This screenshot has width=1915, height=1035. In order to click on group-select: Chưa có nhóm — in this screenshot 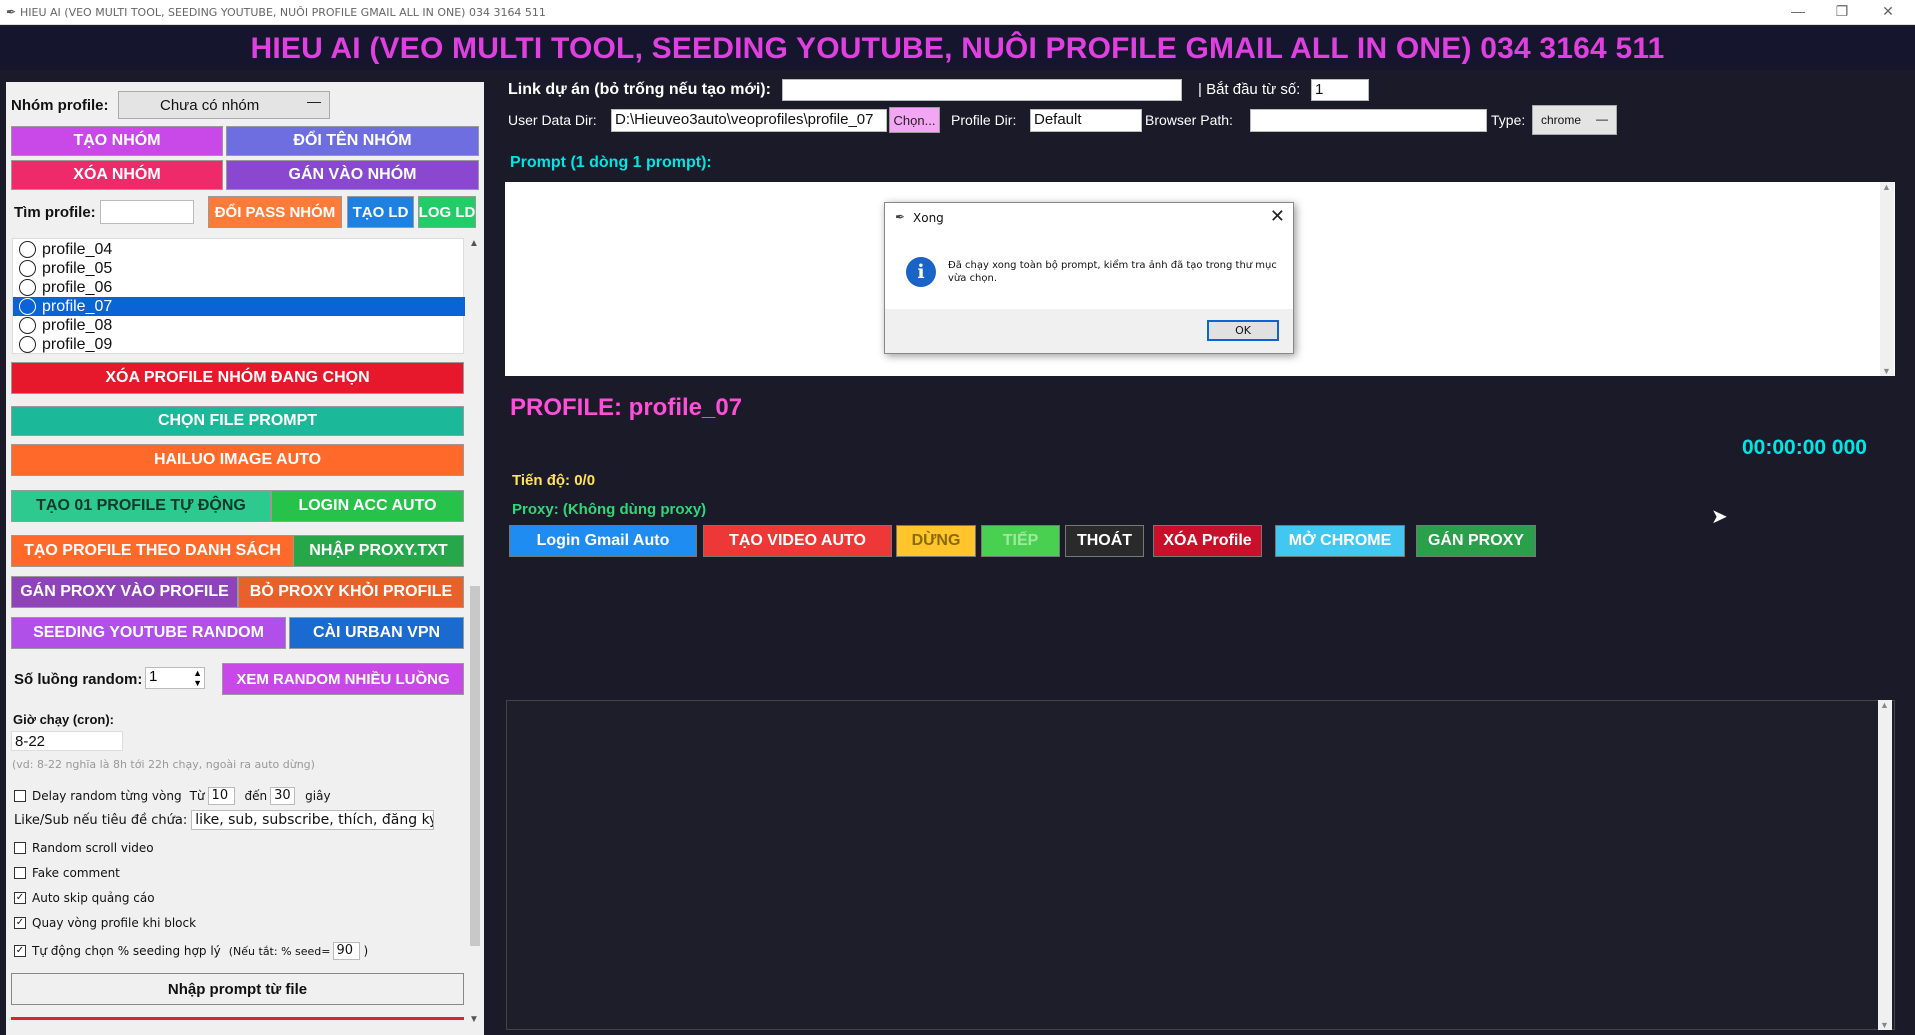, I will do `click(224, 105)`.